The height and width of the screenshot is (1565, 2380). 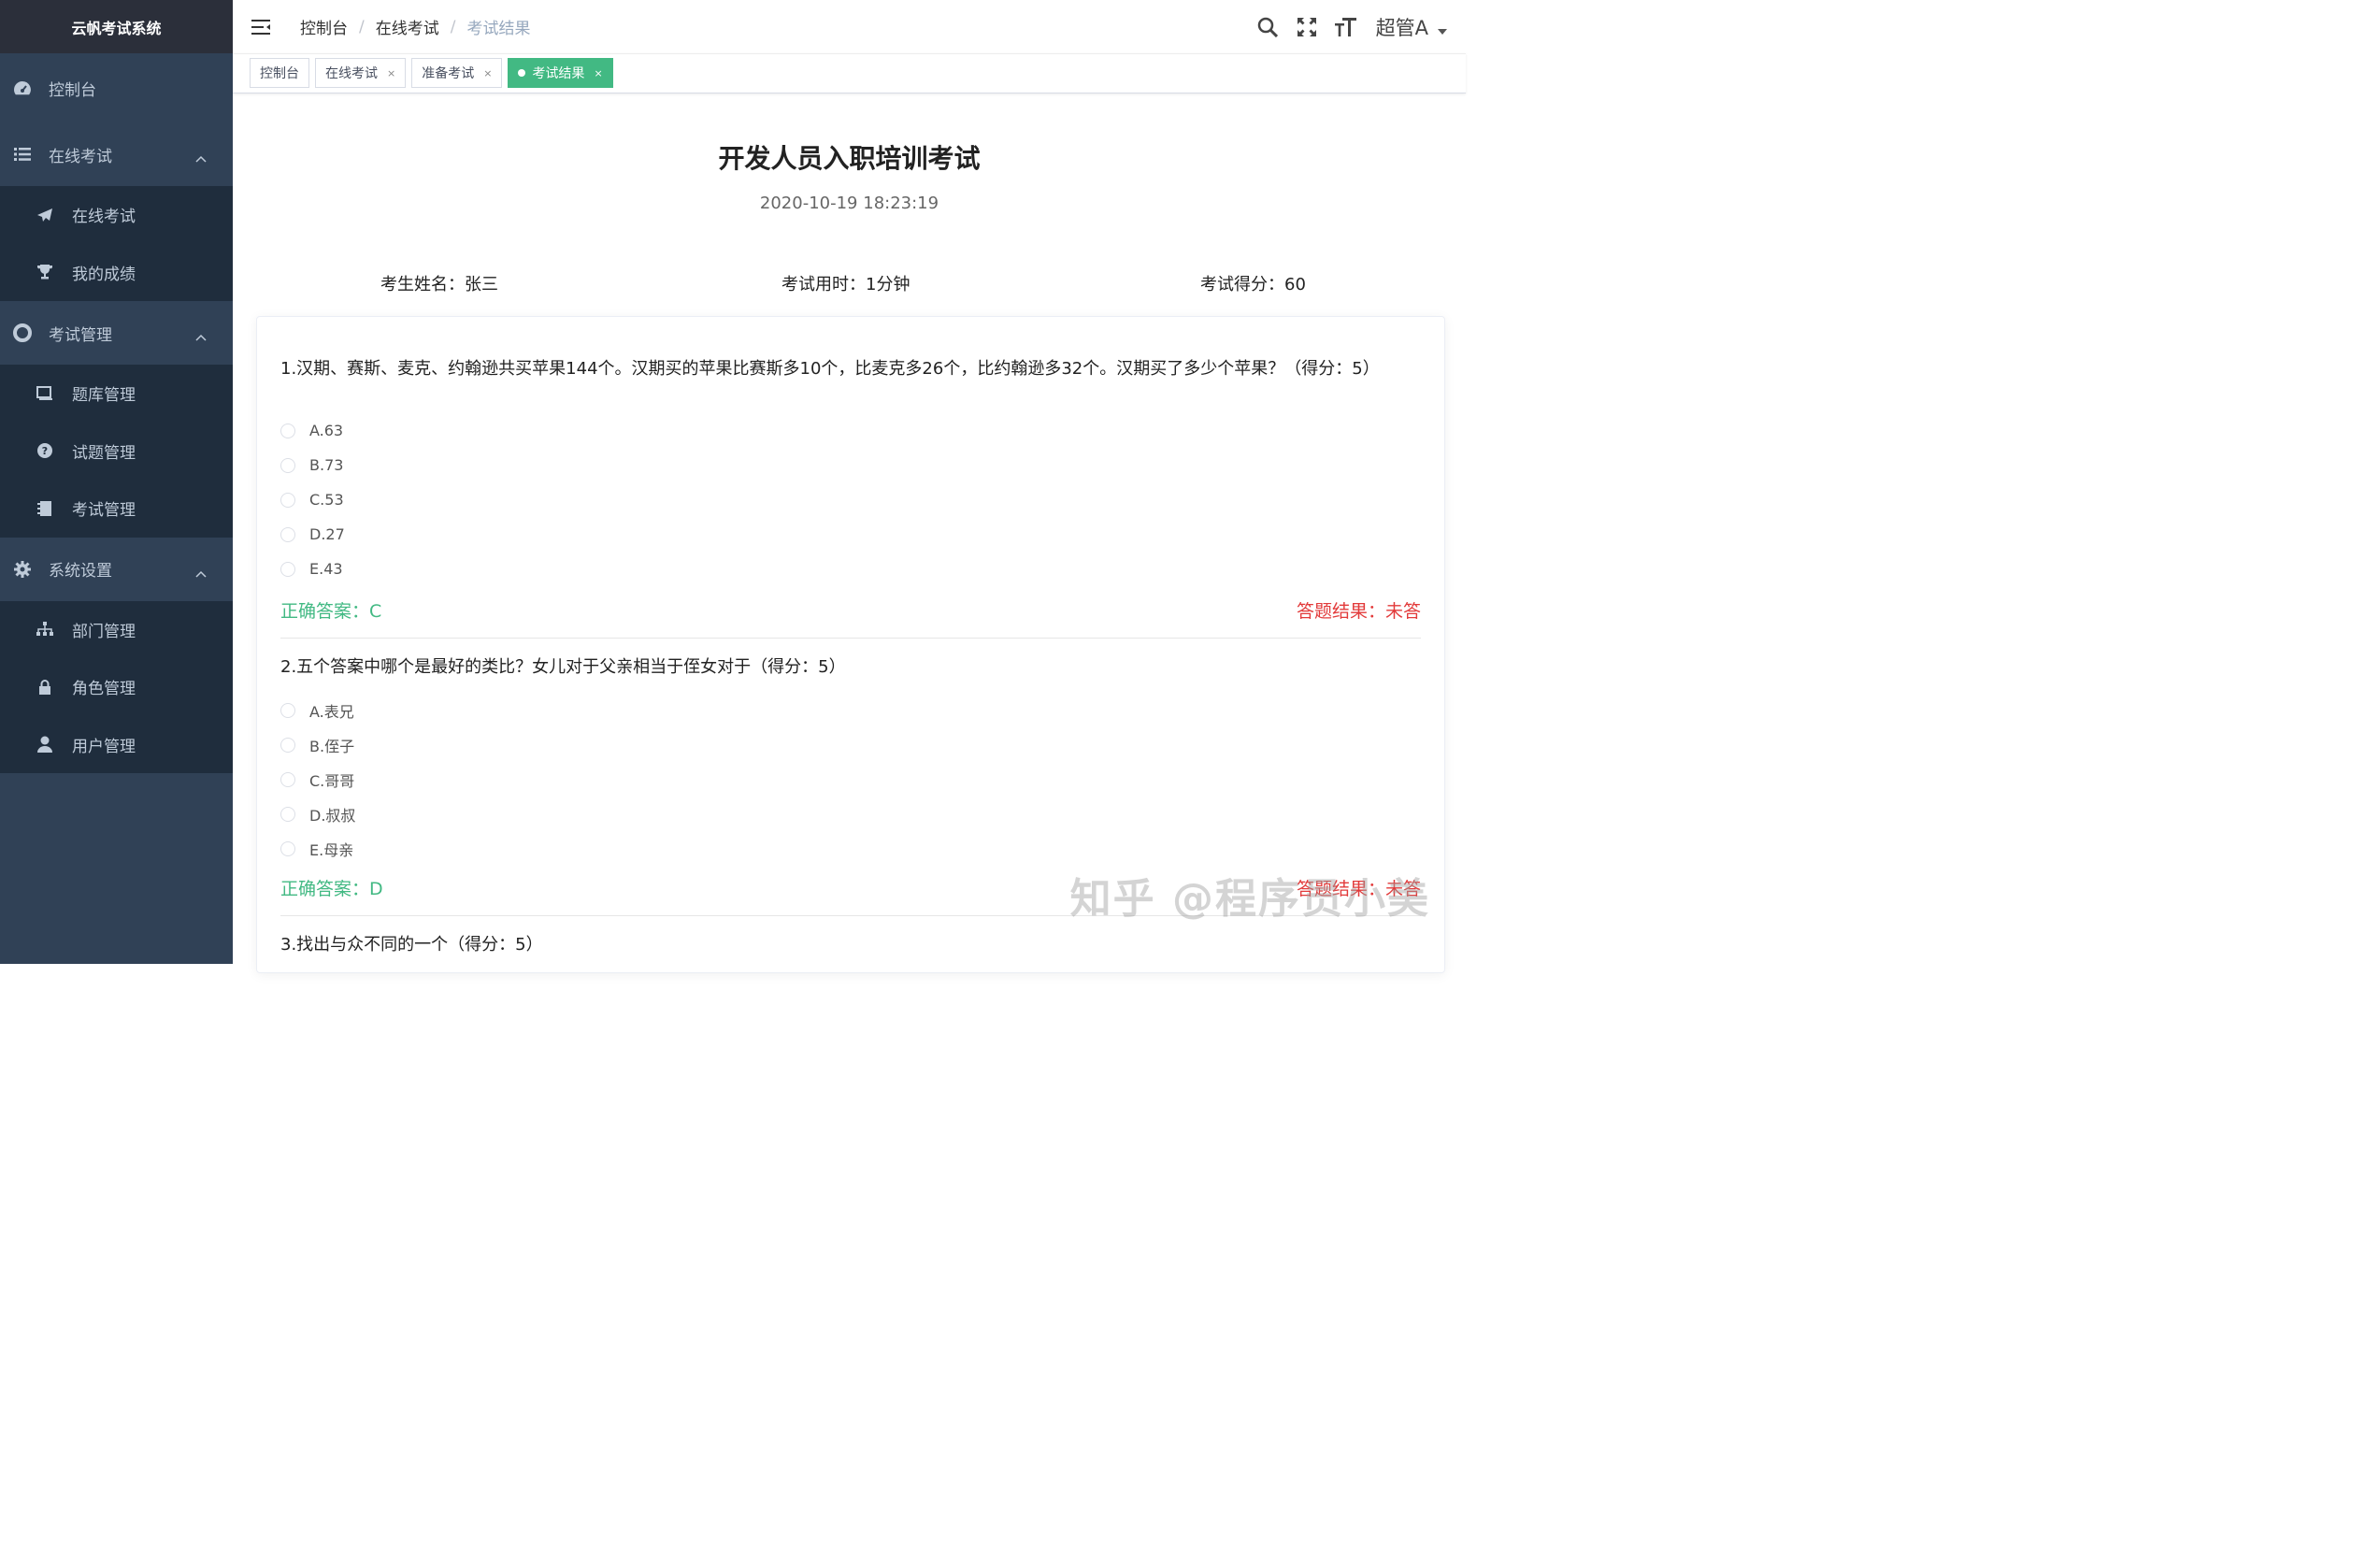 I want to click on question-text: 2.五个答案中哪个是最好的类比？女儿对于父亲相当于侄女对于（得分：5）, so click(x=563, y=667).